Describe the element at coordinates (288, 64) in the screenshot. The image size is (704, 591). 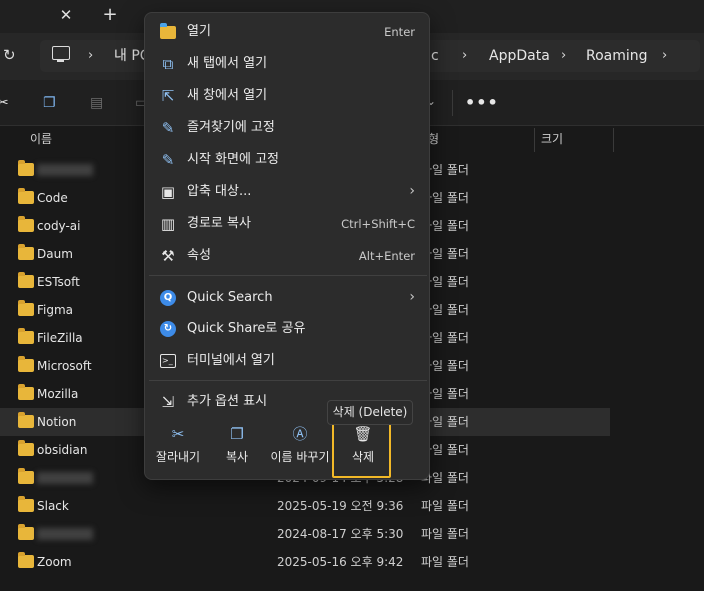
I see `menu-item-open-new-tab: ⧉ 새 탭에서 열기` at that location.